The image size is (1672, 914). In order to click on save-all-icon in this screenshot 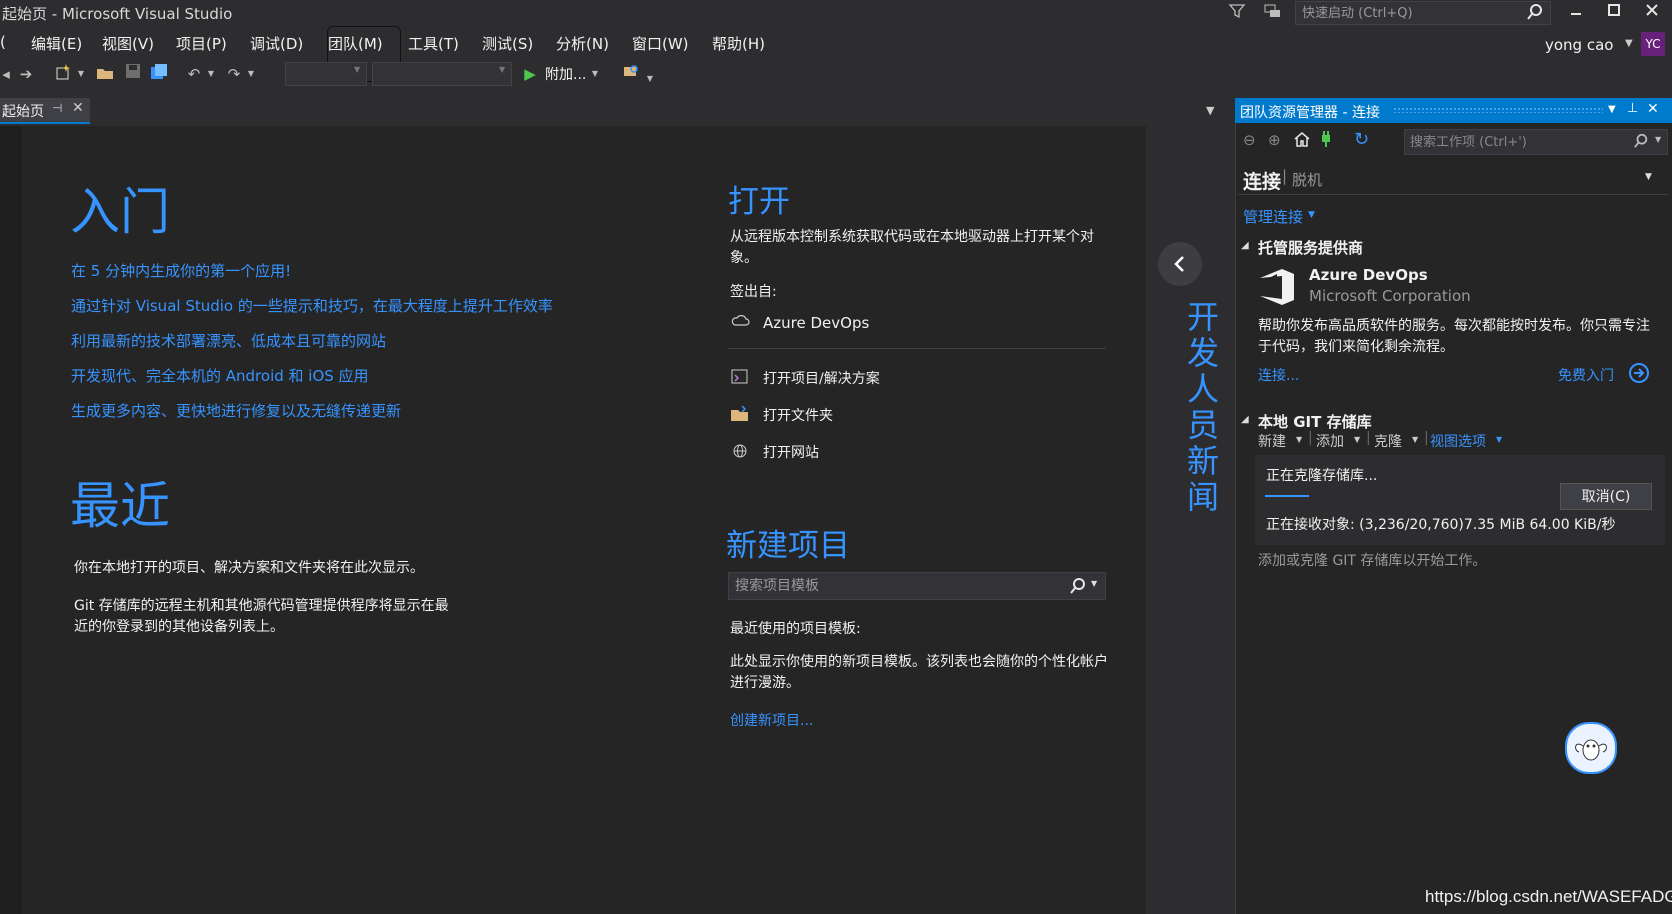, I will do `click(159, 74)`.